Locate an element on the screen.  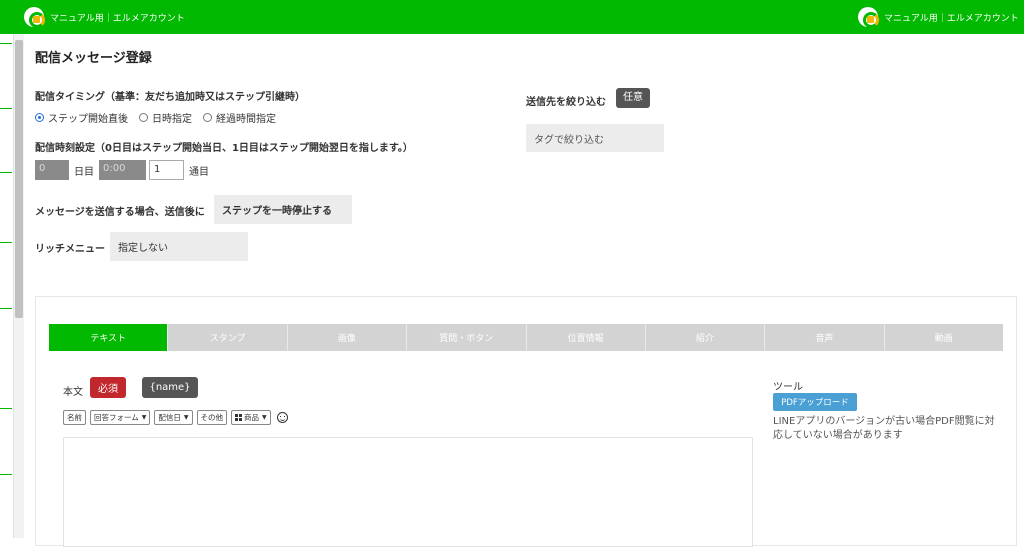
tool-label: 商品 is located at coordinates (252, 417).